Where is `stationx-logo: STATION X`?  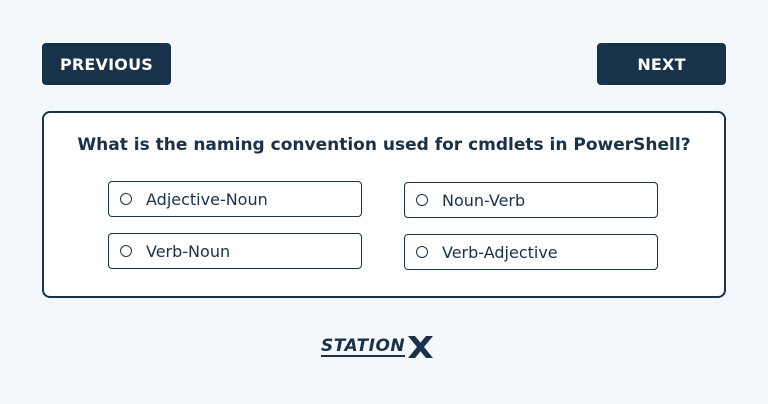 stationx-logo: STATION X is located at coordinates (385, 347).